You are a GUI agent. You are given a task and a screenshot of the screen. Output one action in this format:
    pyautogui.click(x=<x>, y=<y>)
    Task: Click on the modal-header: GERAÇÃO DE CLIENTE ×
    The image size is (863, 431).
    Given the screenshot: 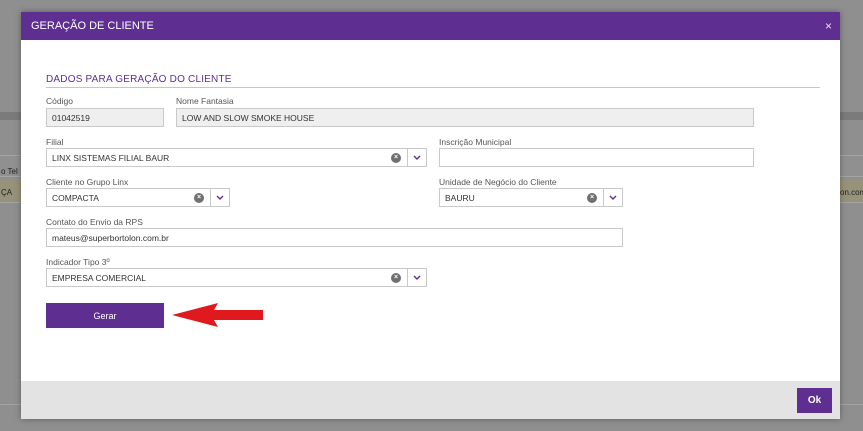 What is the action you would take?
    pyautogui.click(x=430, y=26)
    